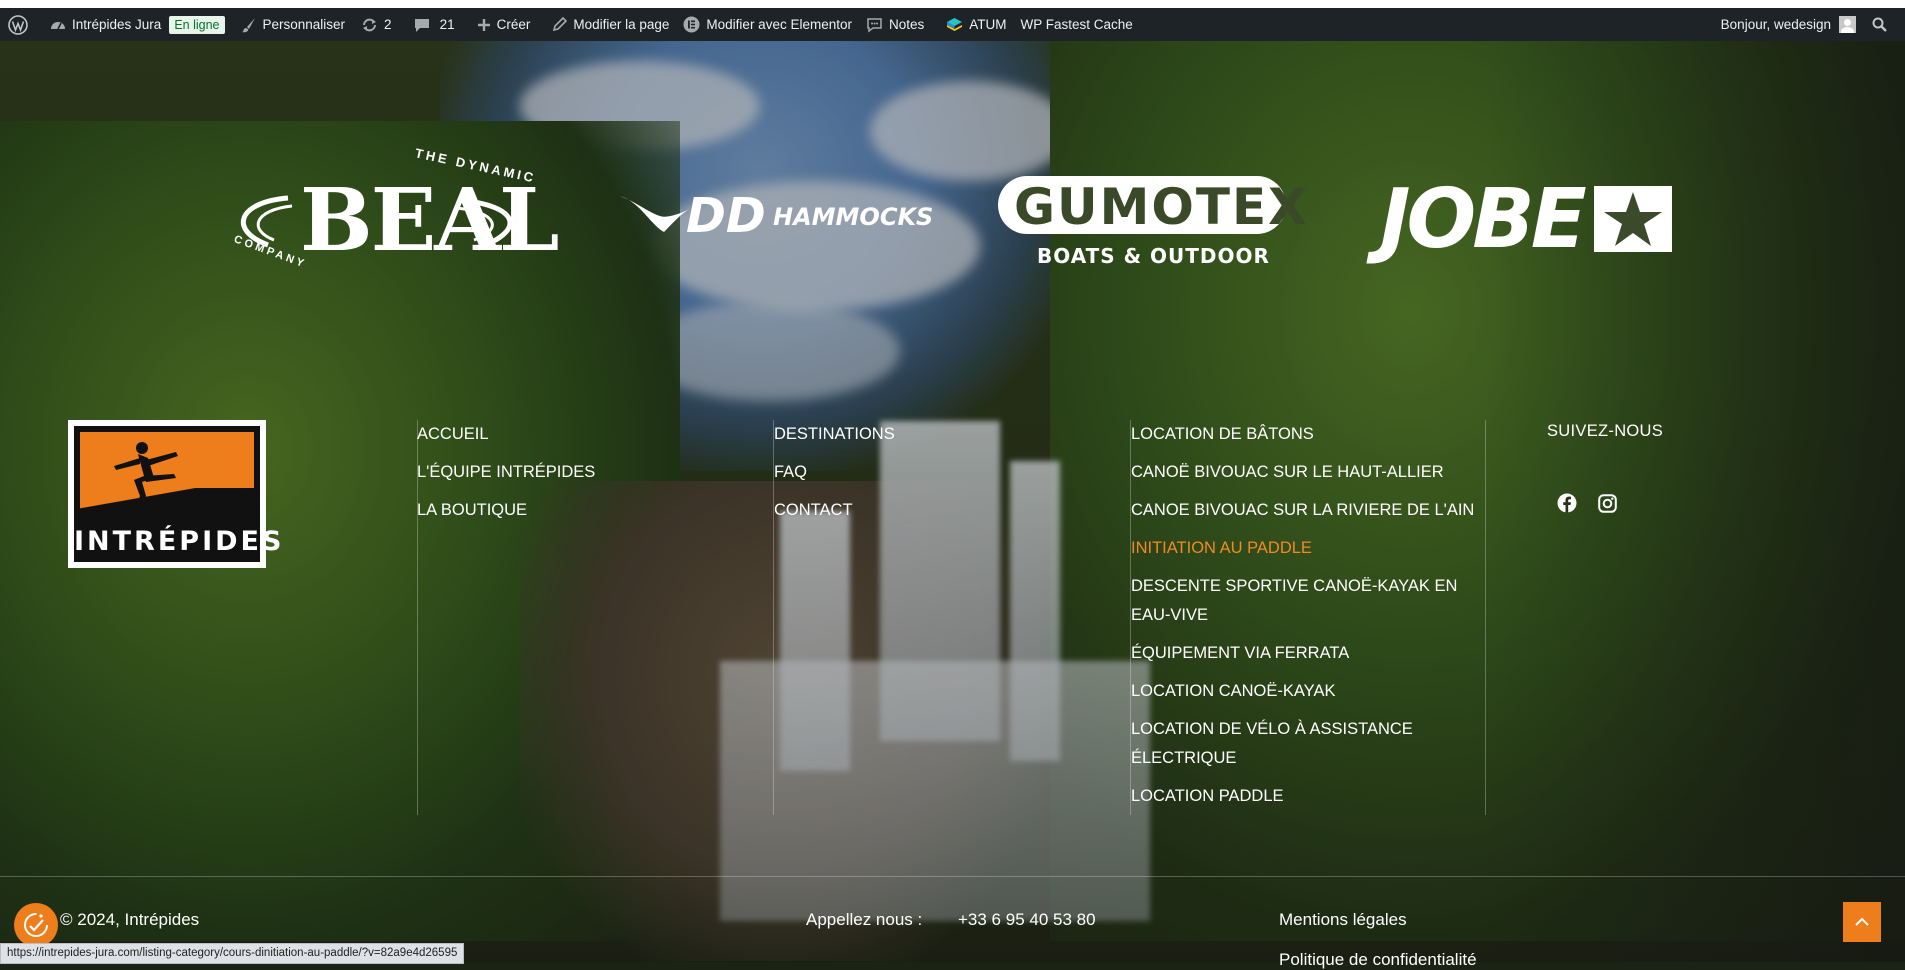  I want to click on updates-button: 2, so click(376, 24).